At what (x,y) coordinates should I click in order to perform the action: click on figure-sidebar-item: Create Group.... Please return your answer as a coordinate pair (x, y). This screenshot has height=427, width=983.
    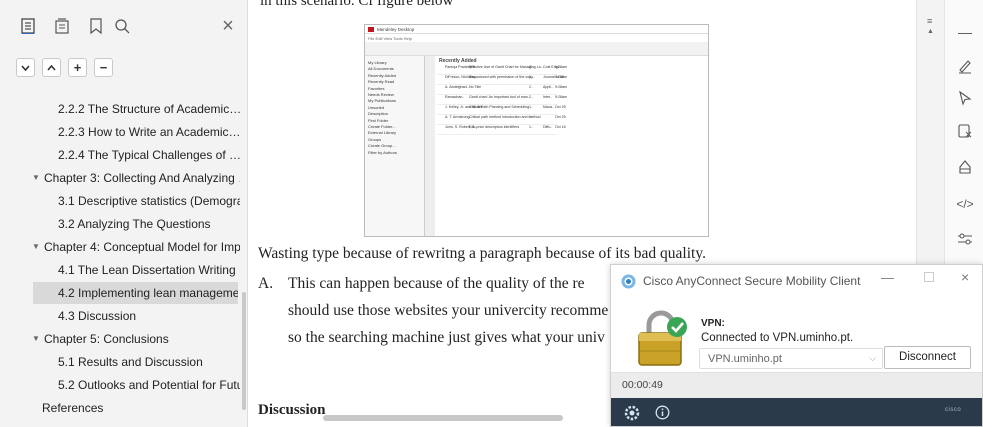
    Looking at the image, I should click on (382, 146).